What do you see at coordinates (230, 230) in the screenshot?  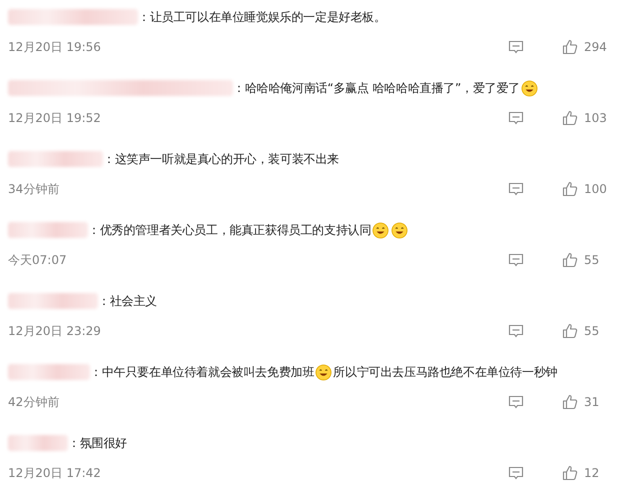 I see `comment-text: ：优秀的管理者关心员工，能真正获得员工的支持认同` at bounding box center [230, 230].